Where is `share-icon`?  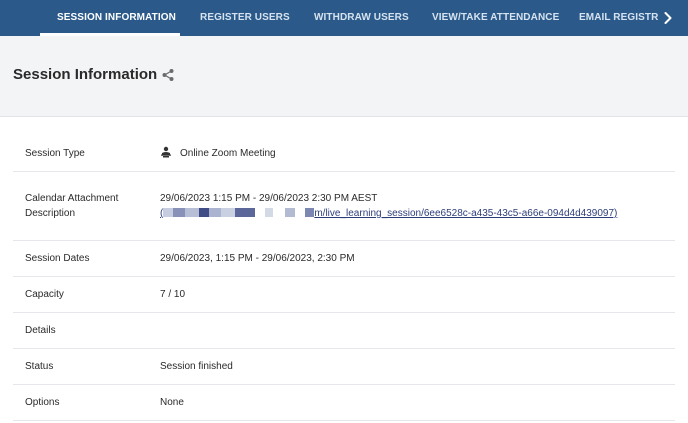
share-icon is located at coordinates (168, 75).